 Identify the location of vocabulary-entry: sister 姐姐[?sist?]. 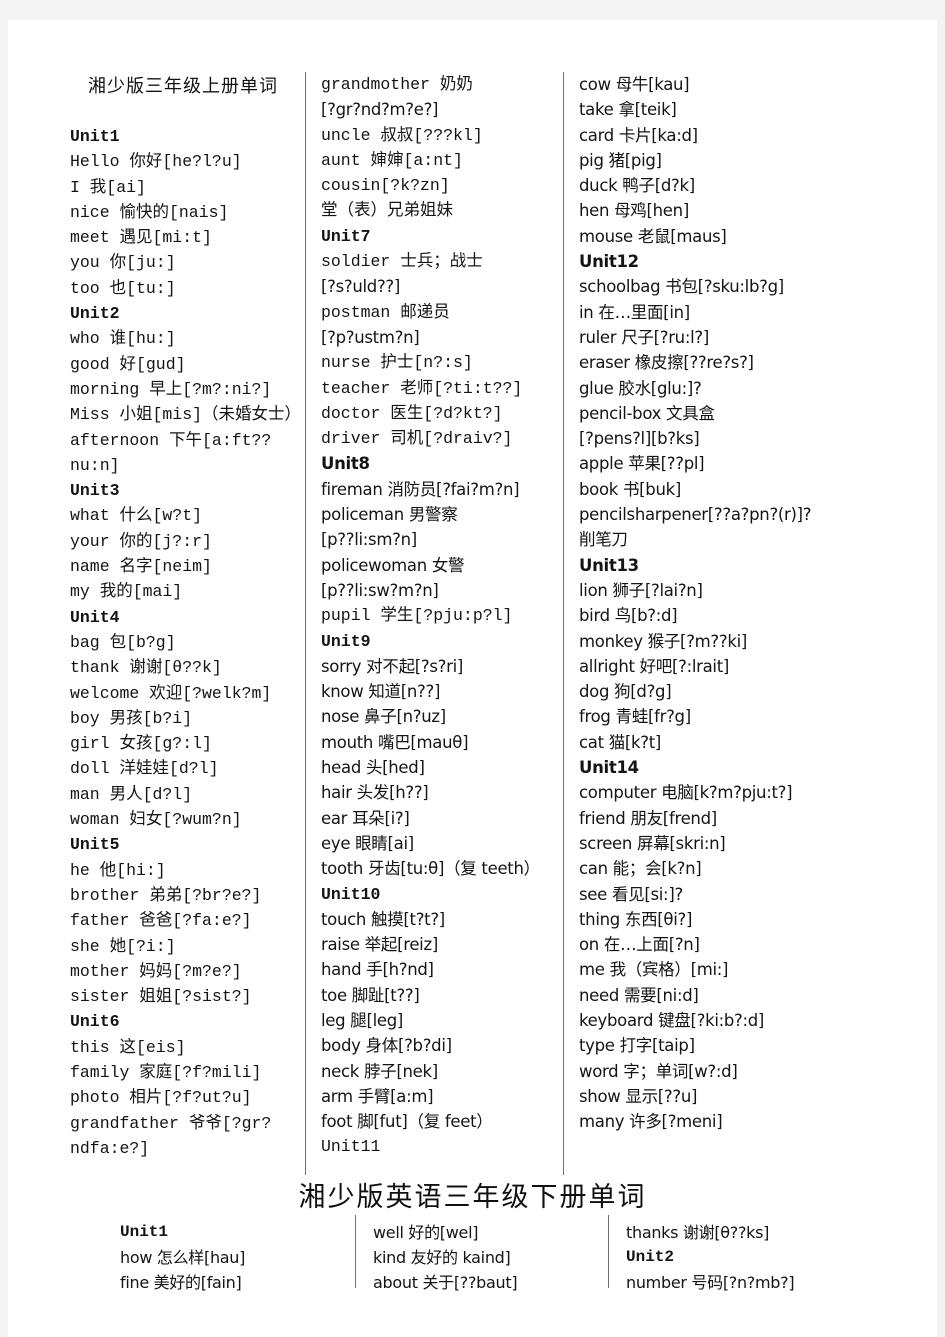
(161, 997).